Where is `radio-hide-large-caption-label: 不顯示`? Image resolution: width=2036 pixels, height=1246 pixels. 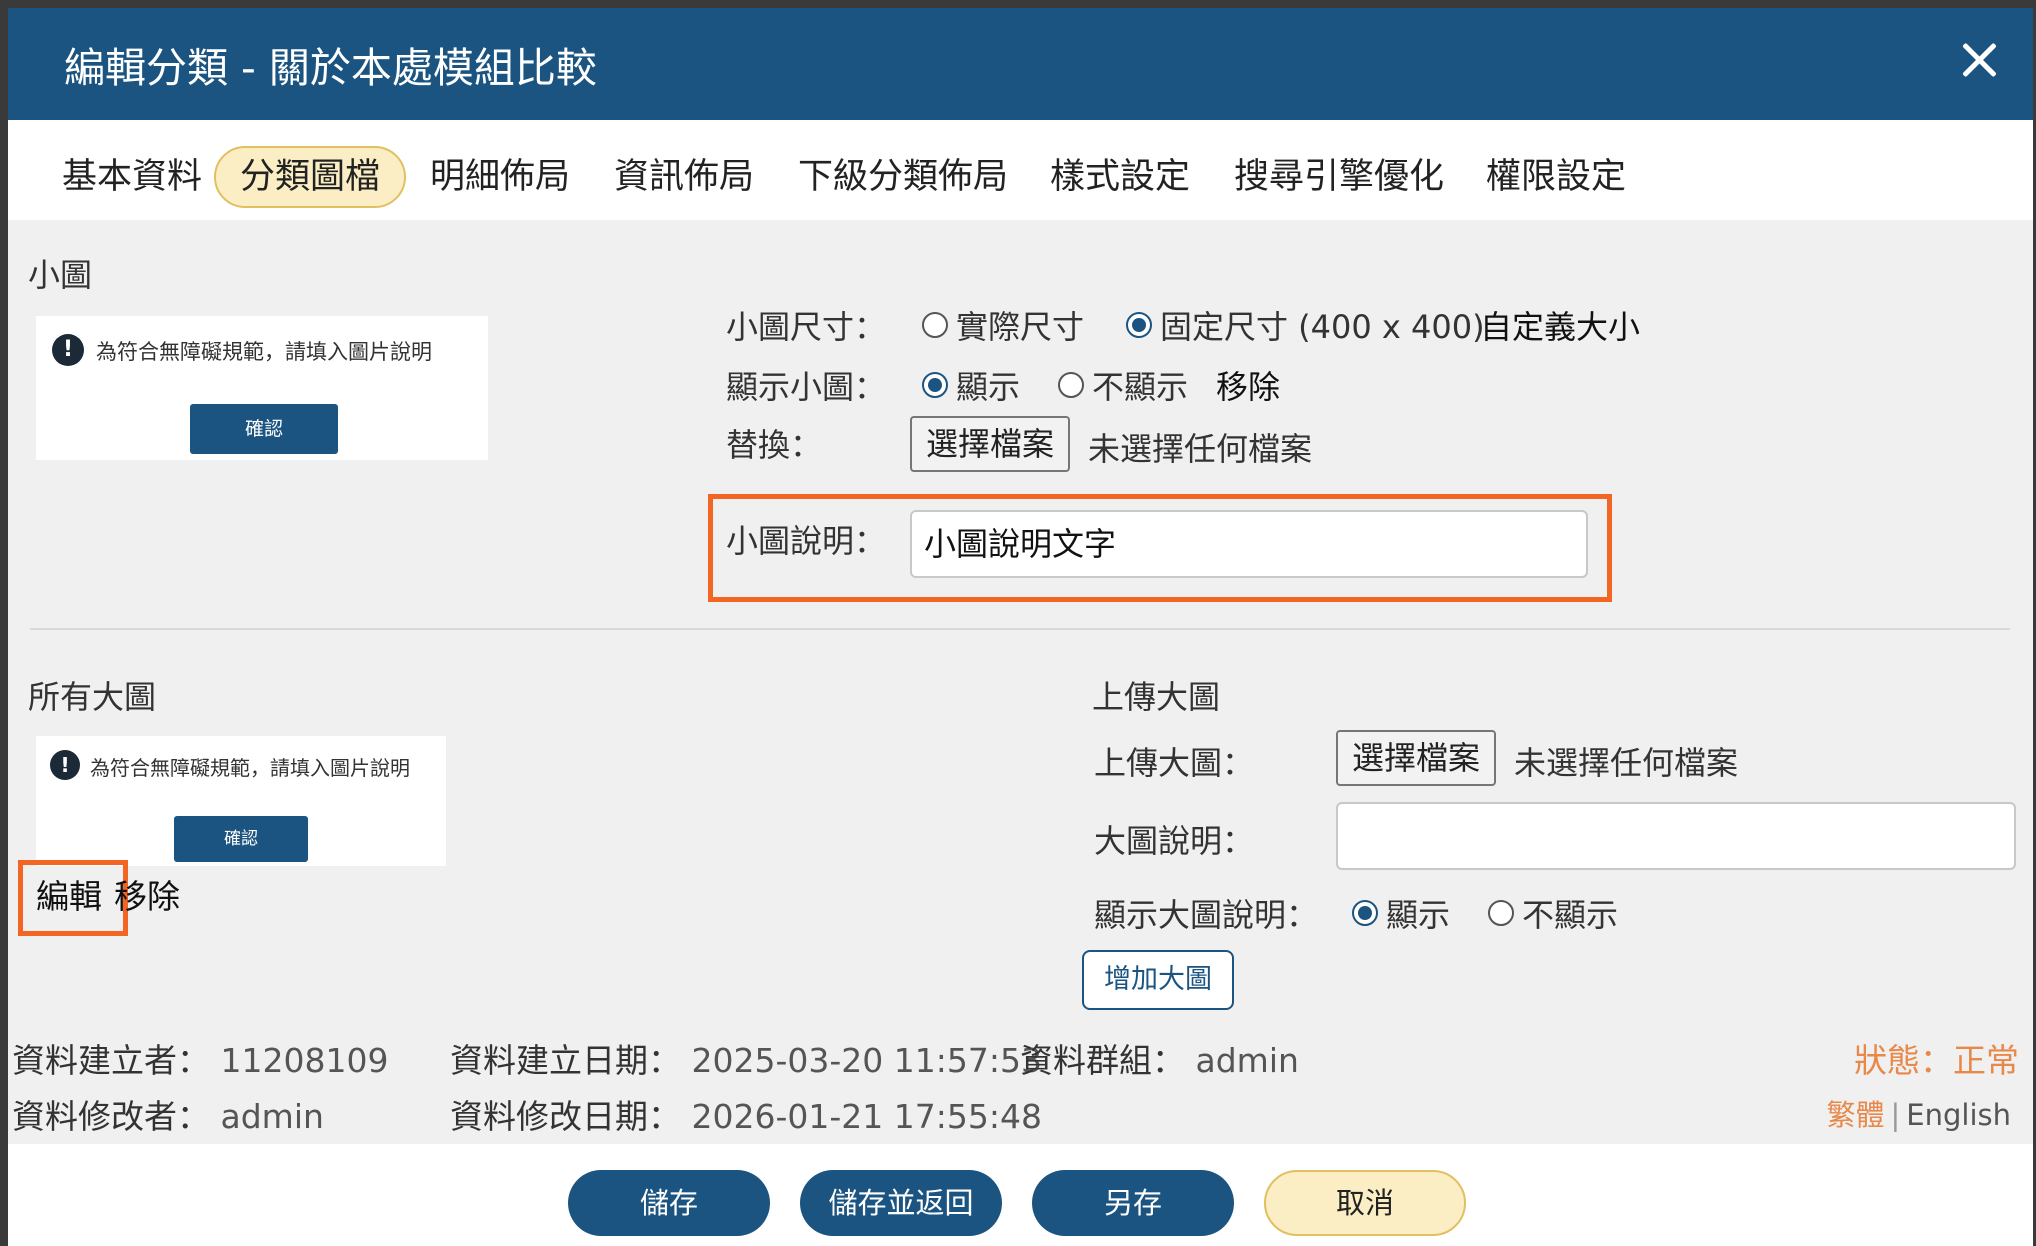
radio-hide-large-caption-label: 不顯示 is located at coordinates (1570, 915).